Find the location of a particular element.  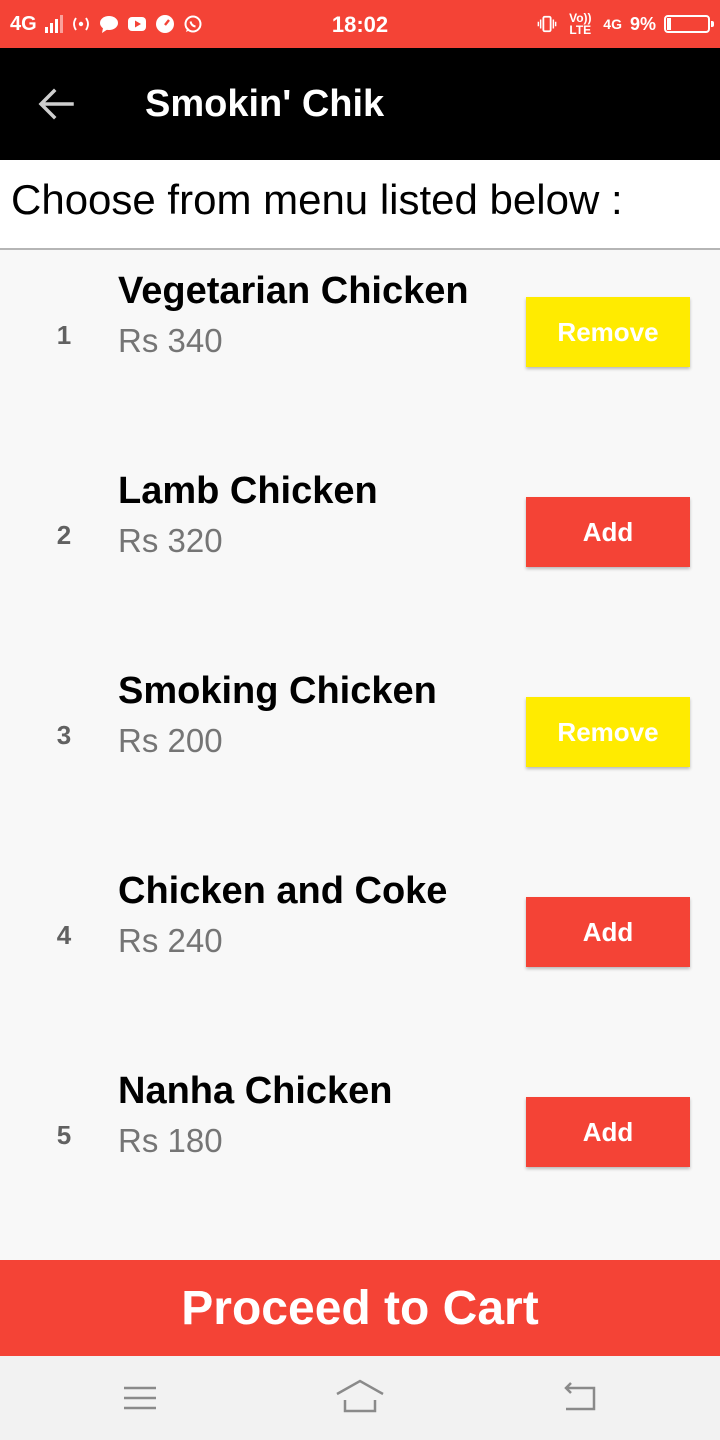

nav-menu-button is located at coordinates (140, 1398).